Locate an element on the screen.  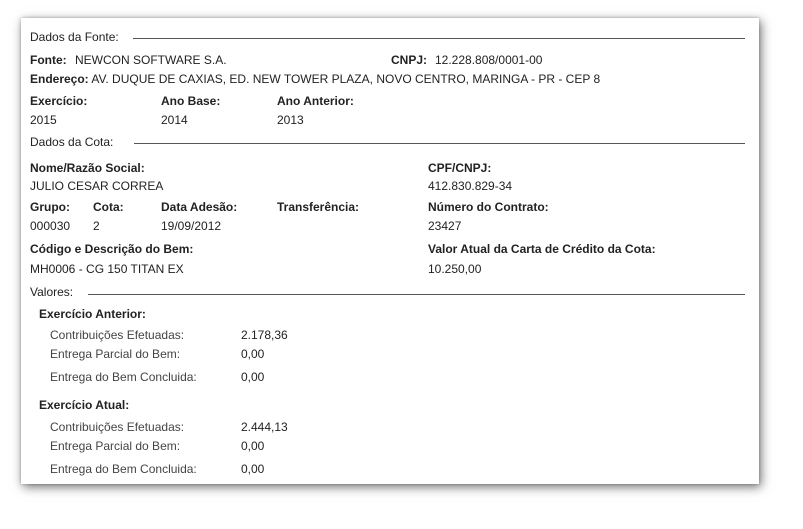
atual-row-label: Entrega do Bem Concluida: is located at coordinates (123, 469).